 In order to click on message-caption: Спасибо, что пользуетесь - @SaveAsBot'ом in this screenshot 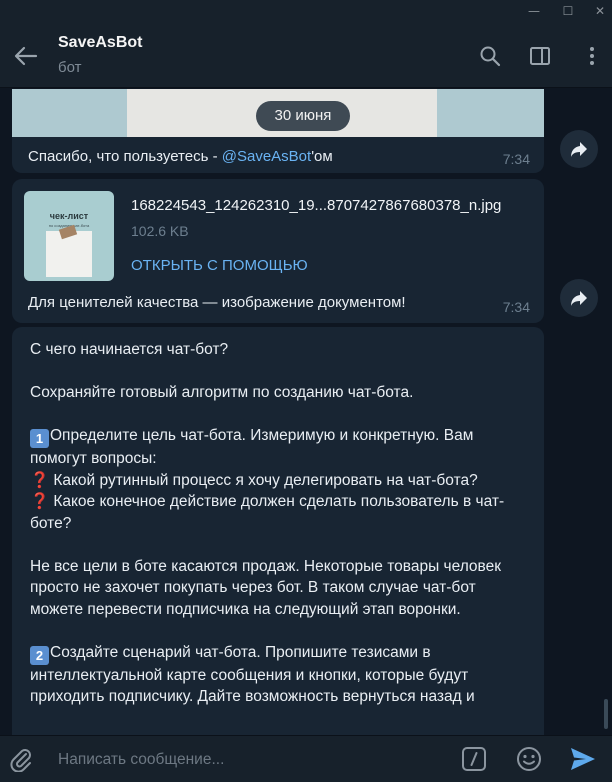, I will do `click(180, 156)`.